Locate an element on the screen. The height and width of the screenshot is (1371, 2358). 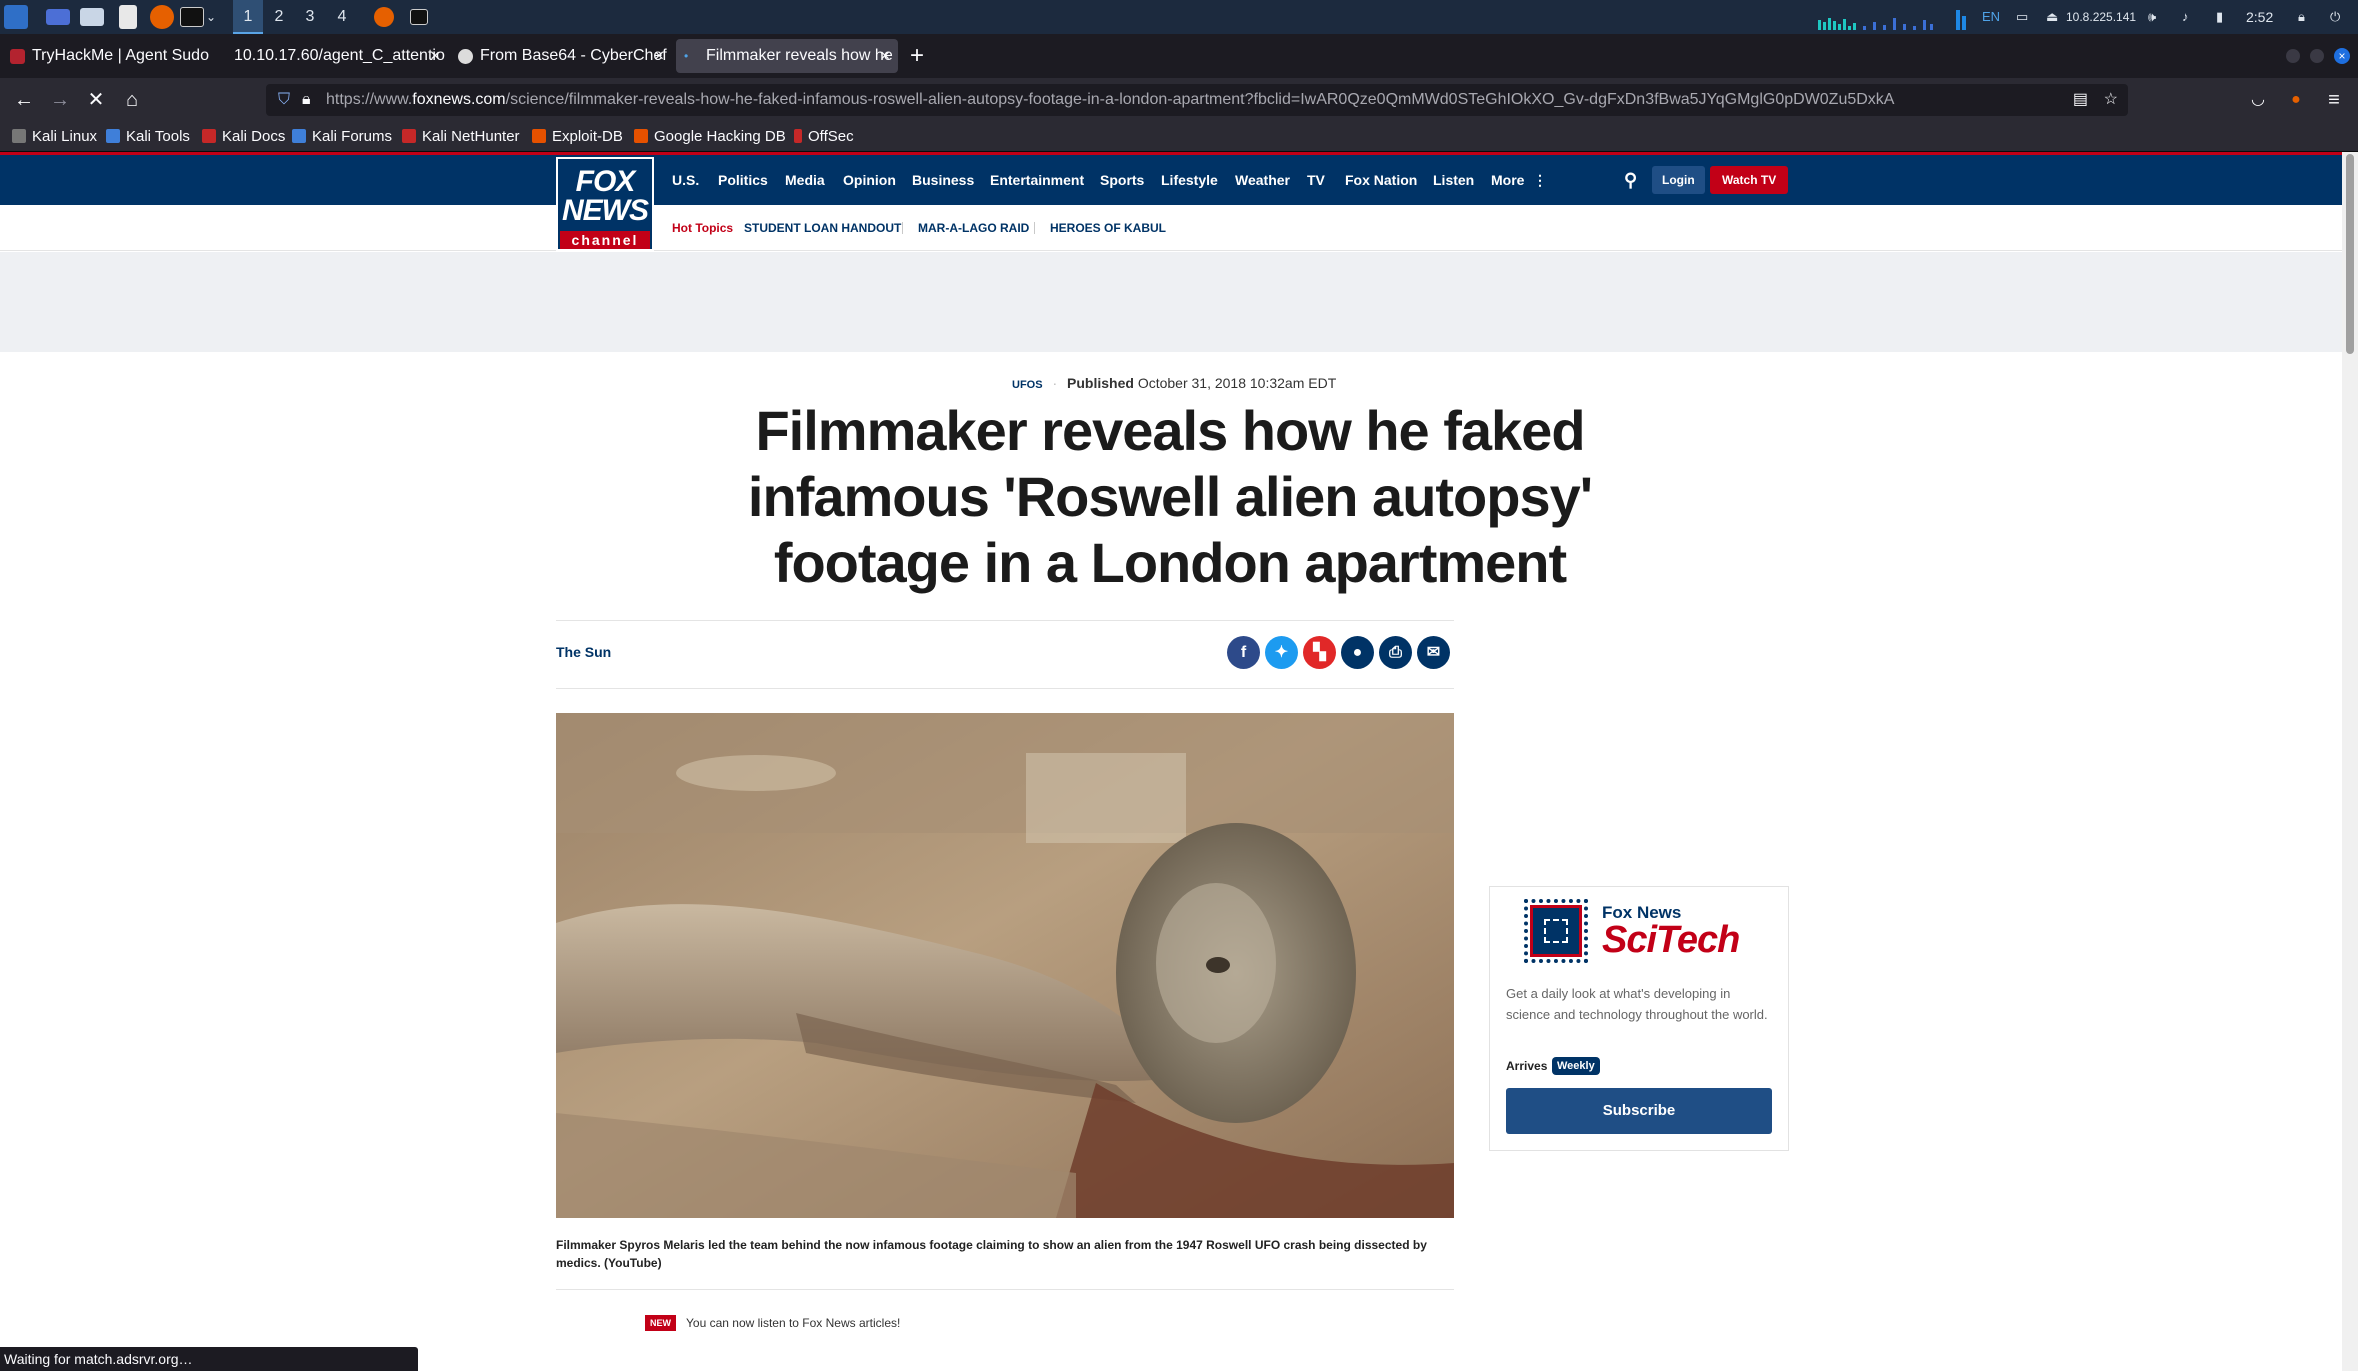
terminal-icon is located at coordinates (192, 17).